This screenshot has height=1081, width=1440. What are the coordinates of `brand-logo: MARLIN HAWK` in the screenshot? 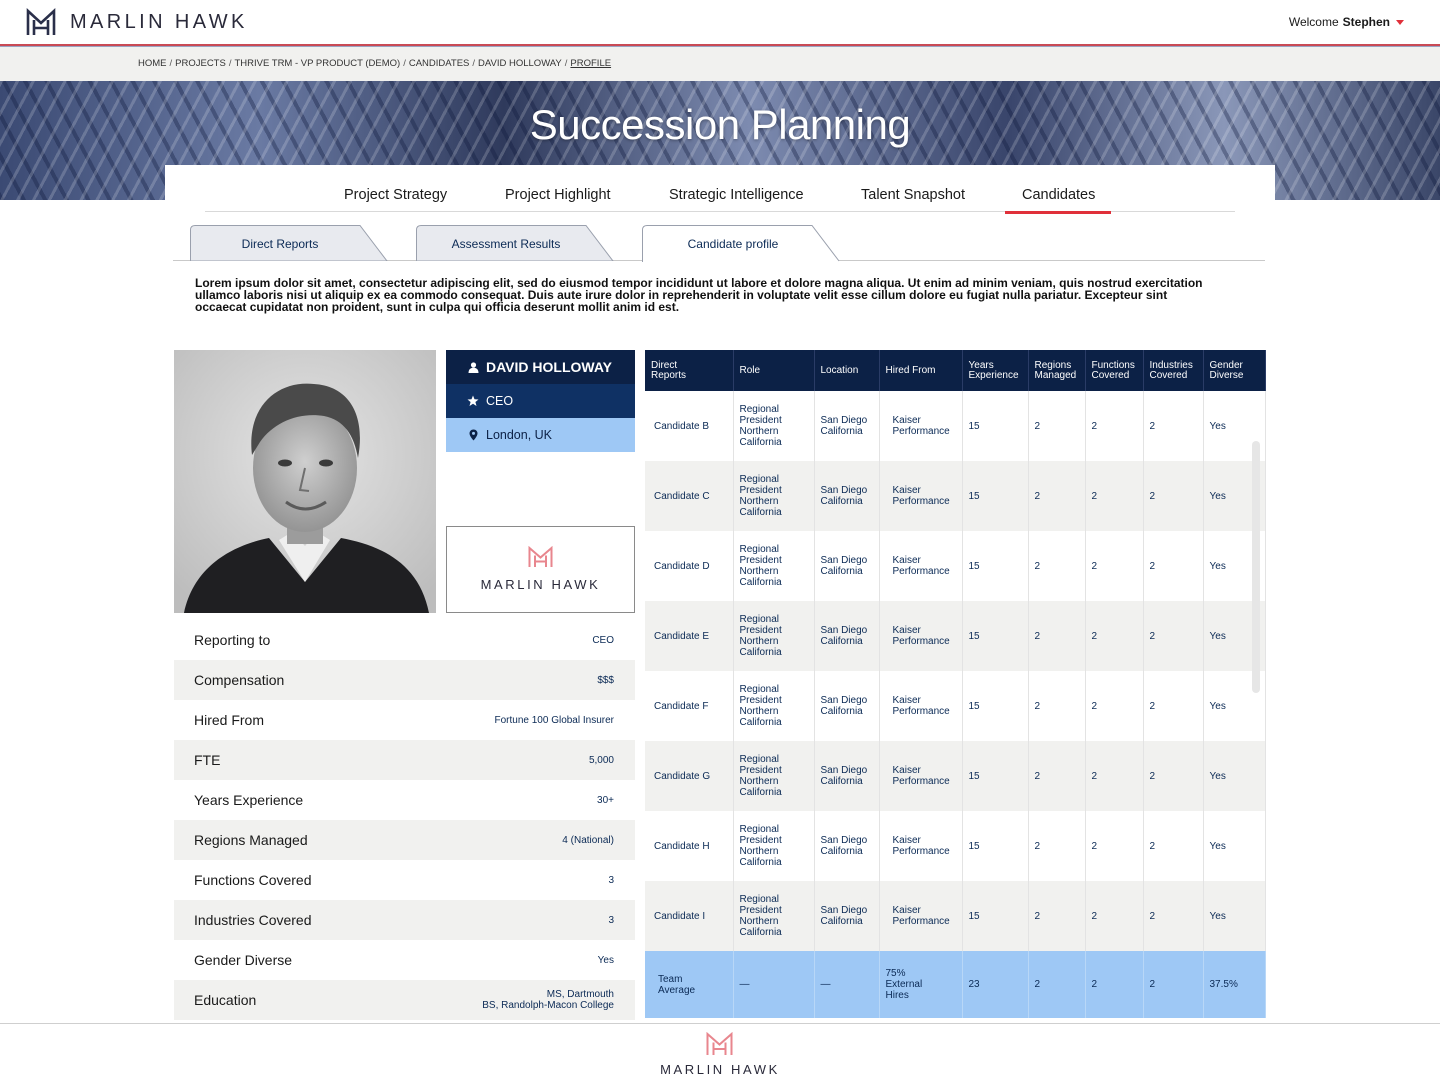 It's located at (137, 22).